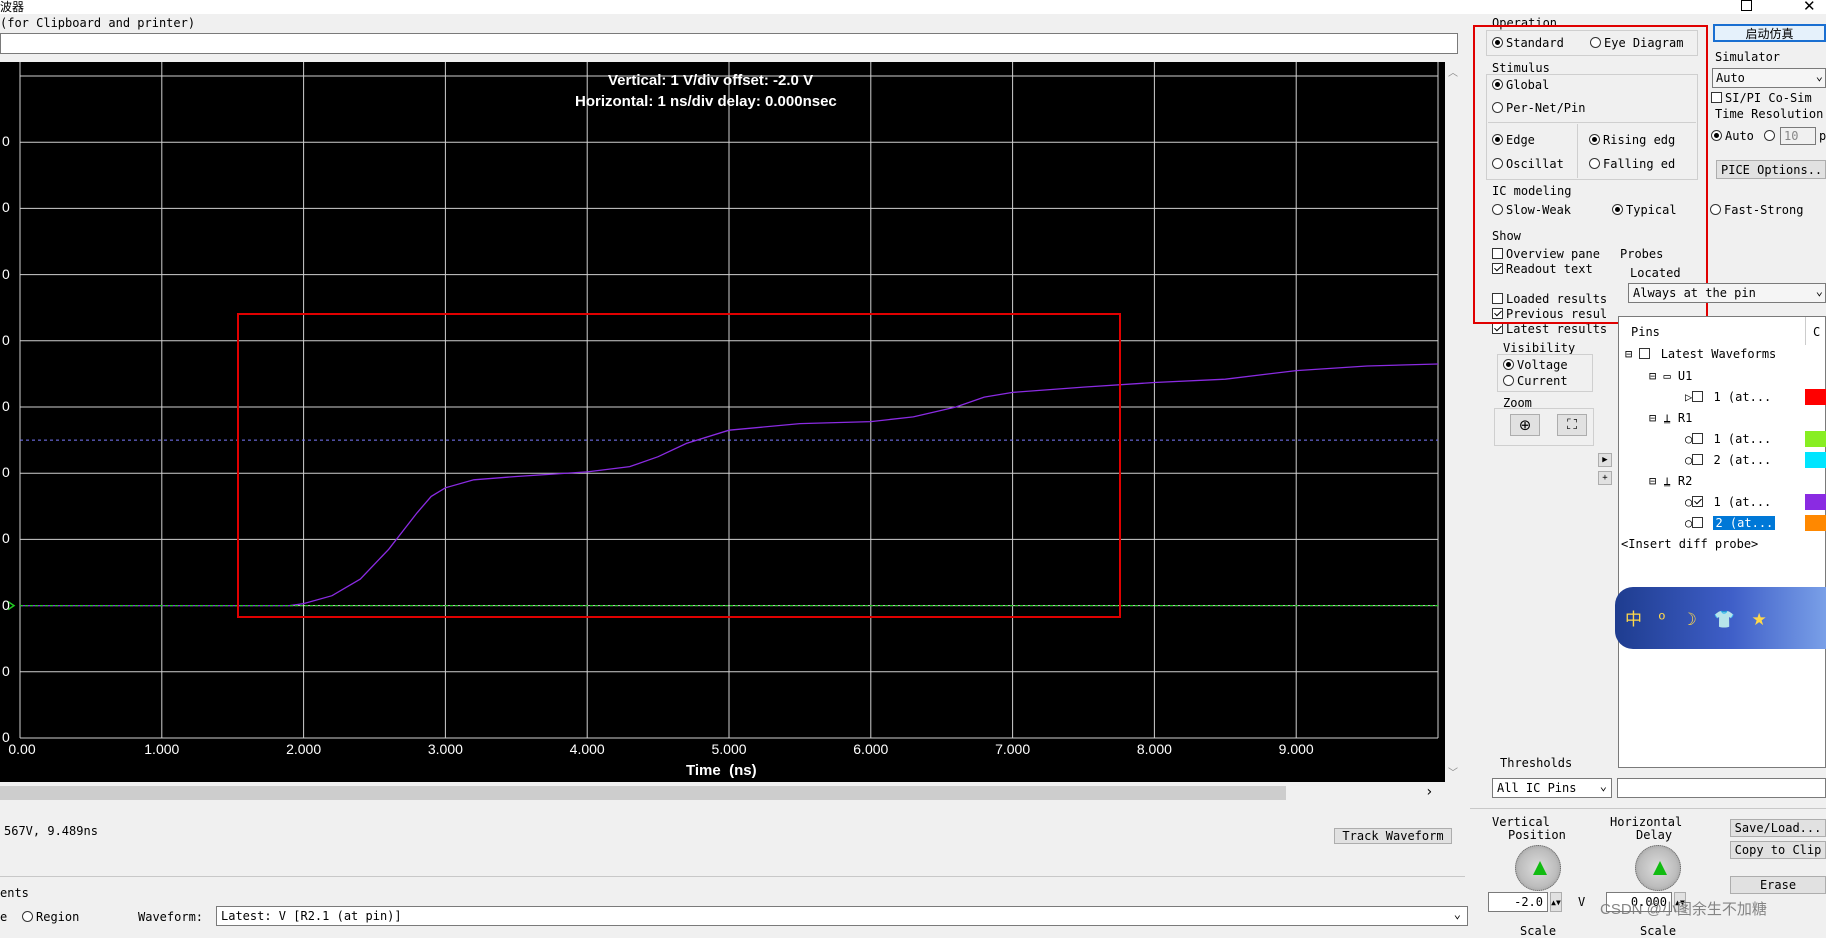 This screenshot has height=938, width=1826. What do you see at coordinates (1549, 299) in the screenshot?
I see `check-loaded-results: Loaded results` at bounding box center [1549, 299].